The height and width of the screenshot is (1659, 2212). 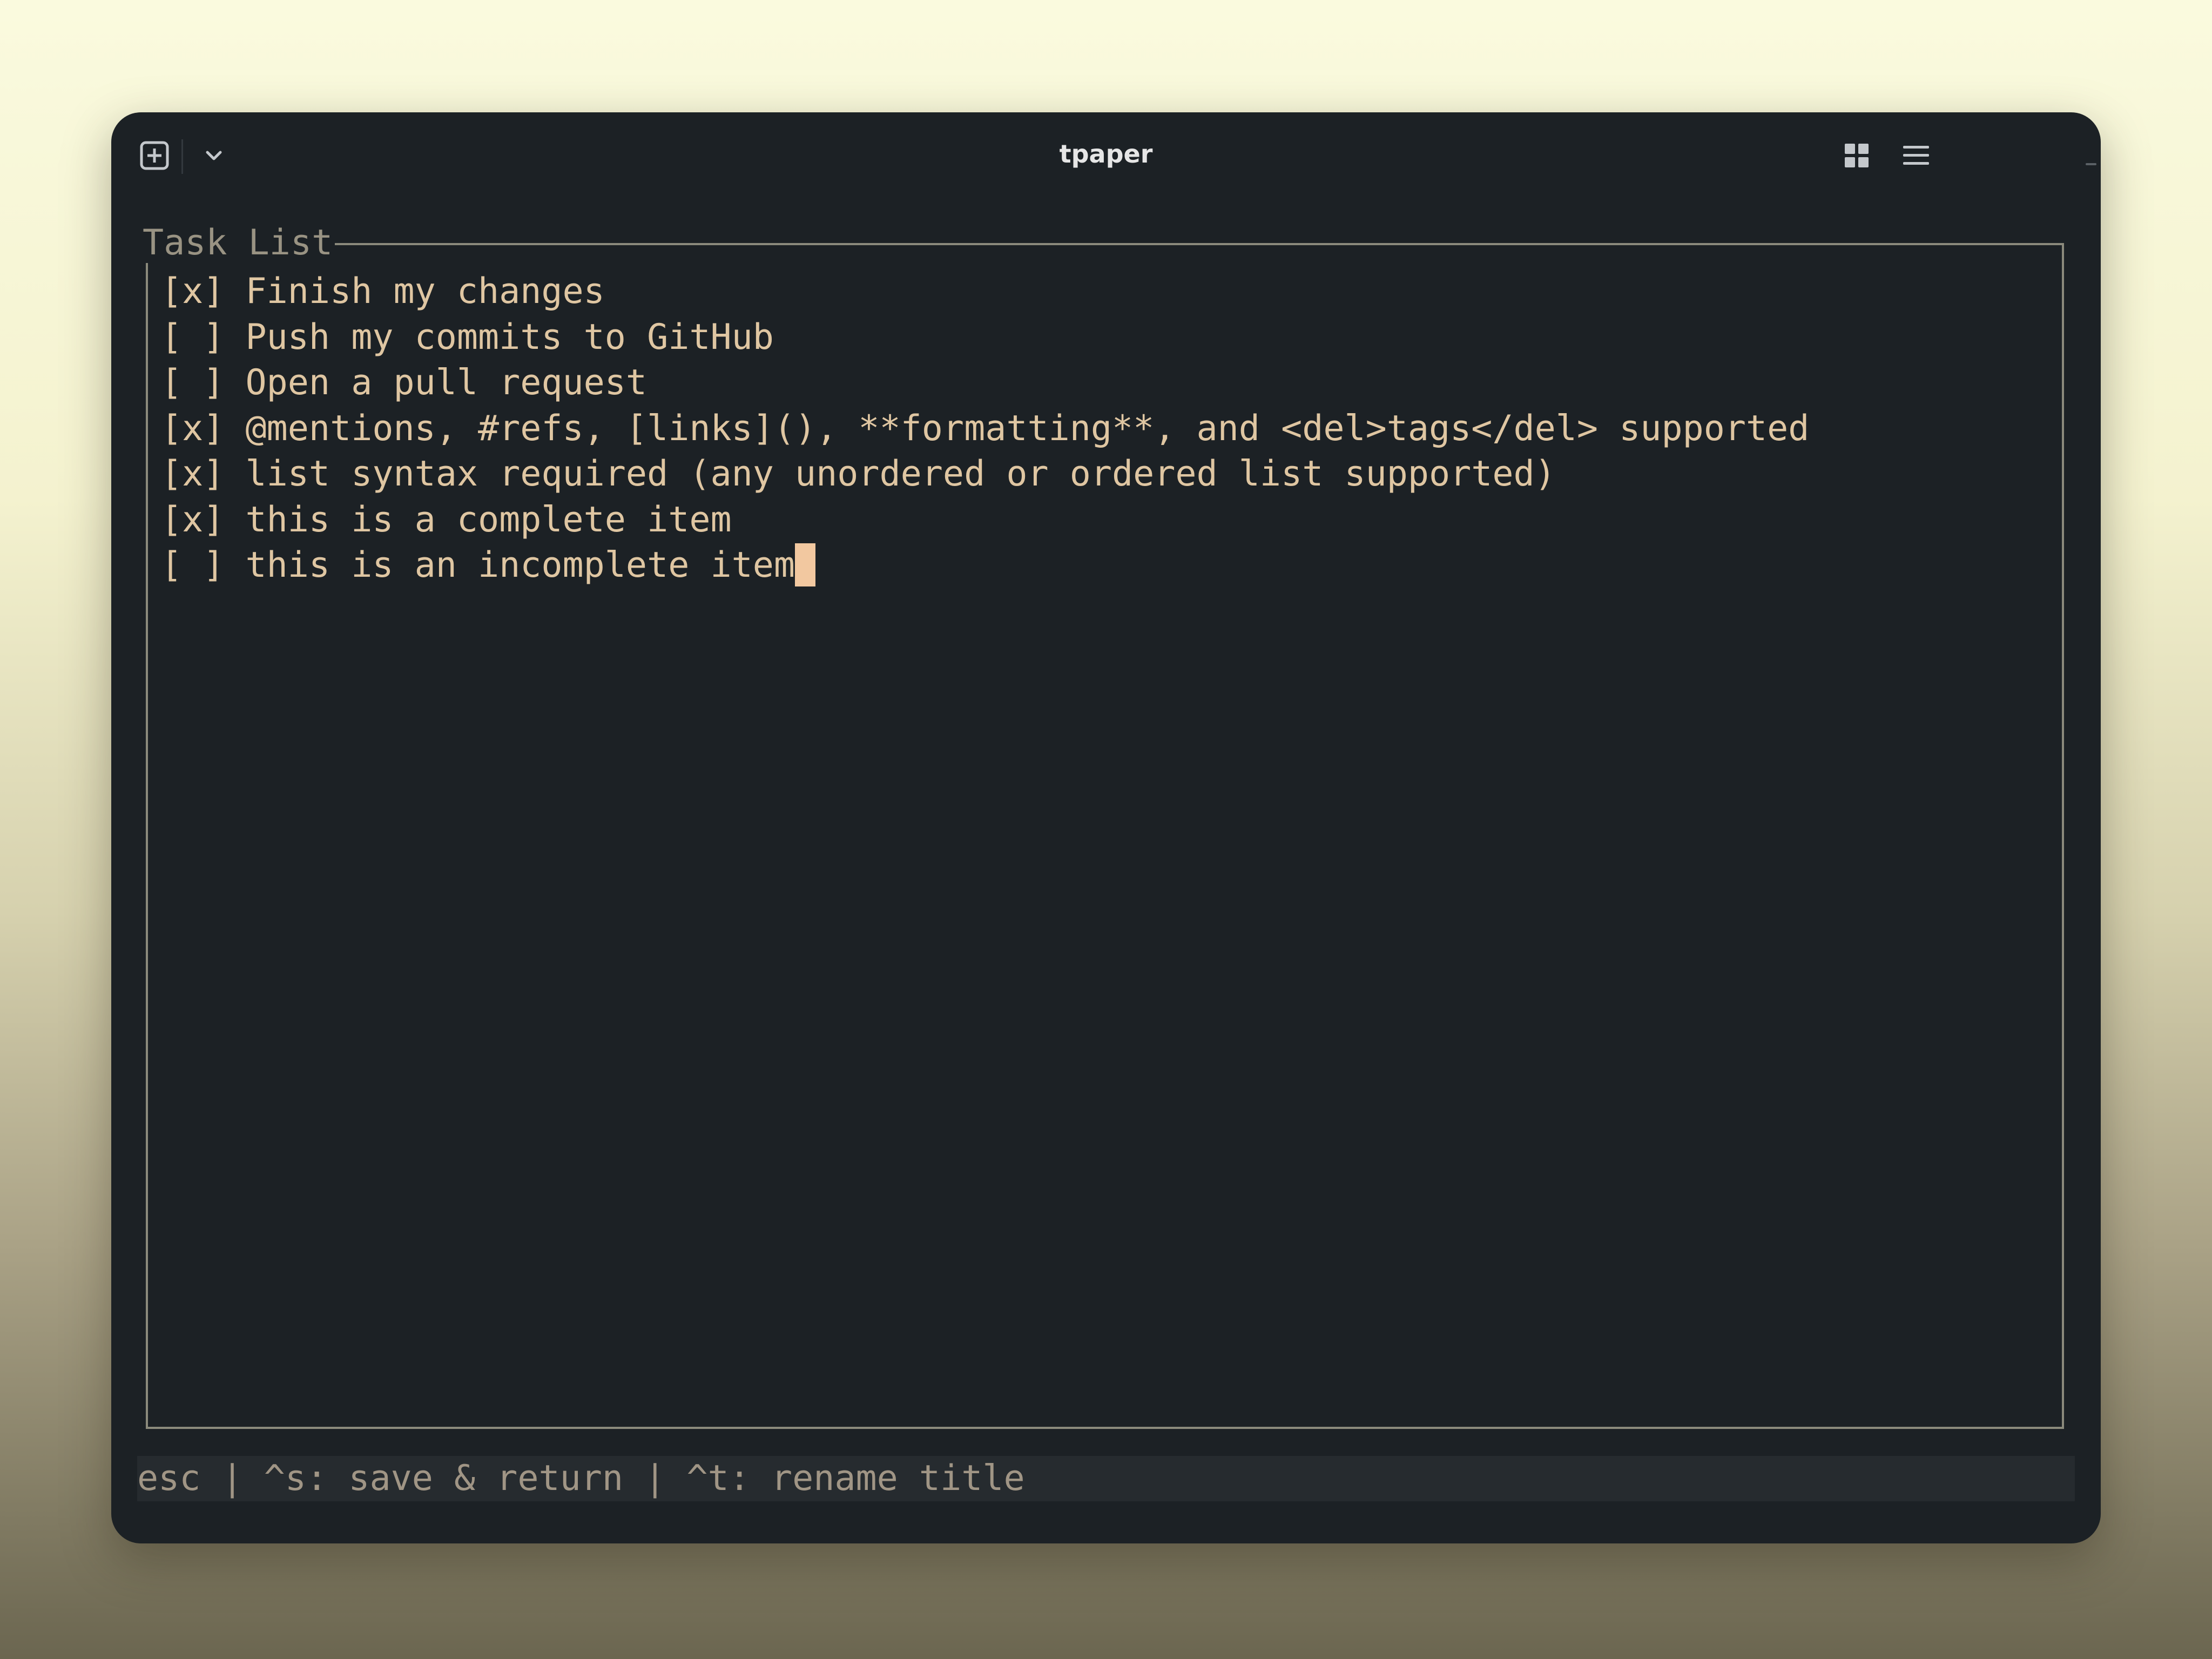 What do you see at coordinates (985, 383) in the screenshot?
I see `task-item: [ ] Open a pull request` at bounding box center [985, 383].